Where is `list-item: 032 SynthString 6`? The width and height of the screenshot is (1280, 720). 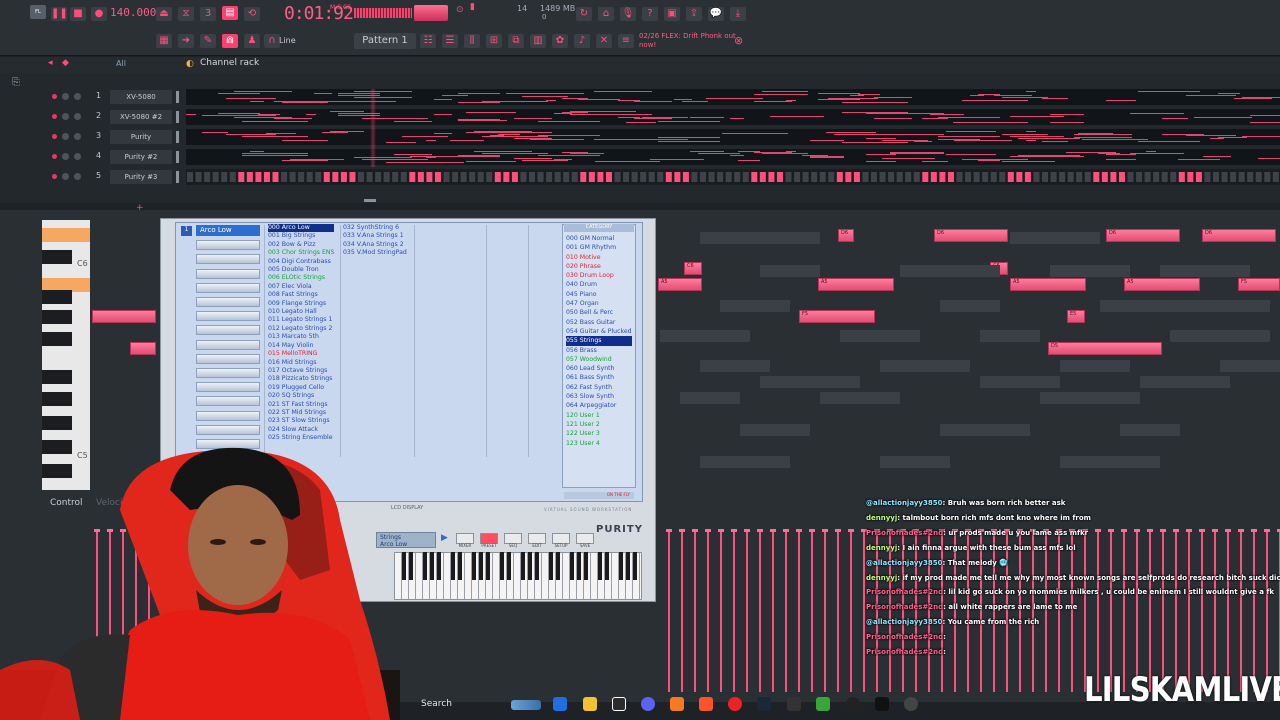
list-item: 032 SynthString 6 is located at coordinates (375, 228).